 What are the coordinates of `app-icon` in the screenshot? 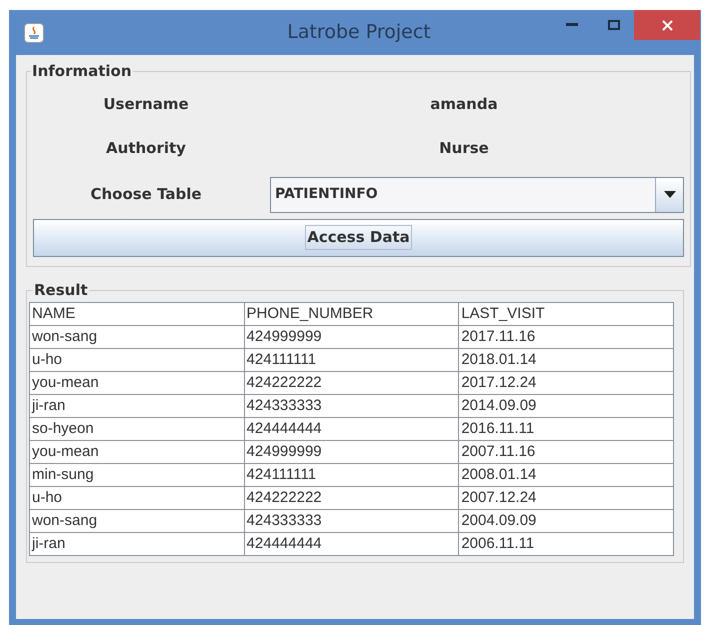 It's located at (34, 32).